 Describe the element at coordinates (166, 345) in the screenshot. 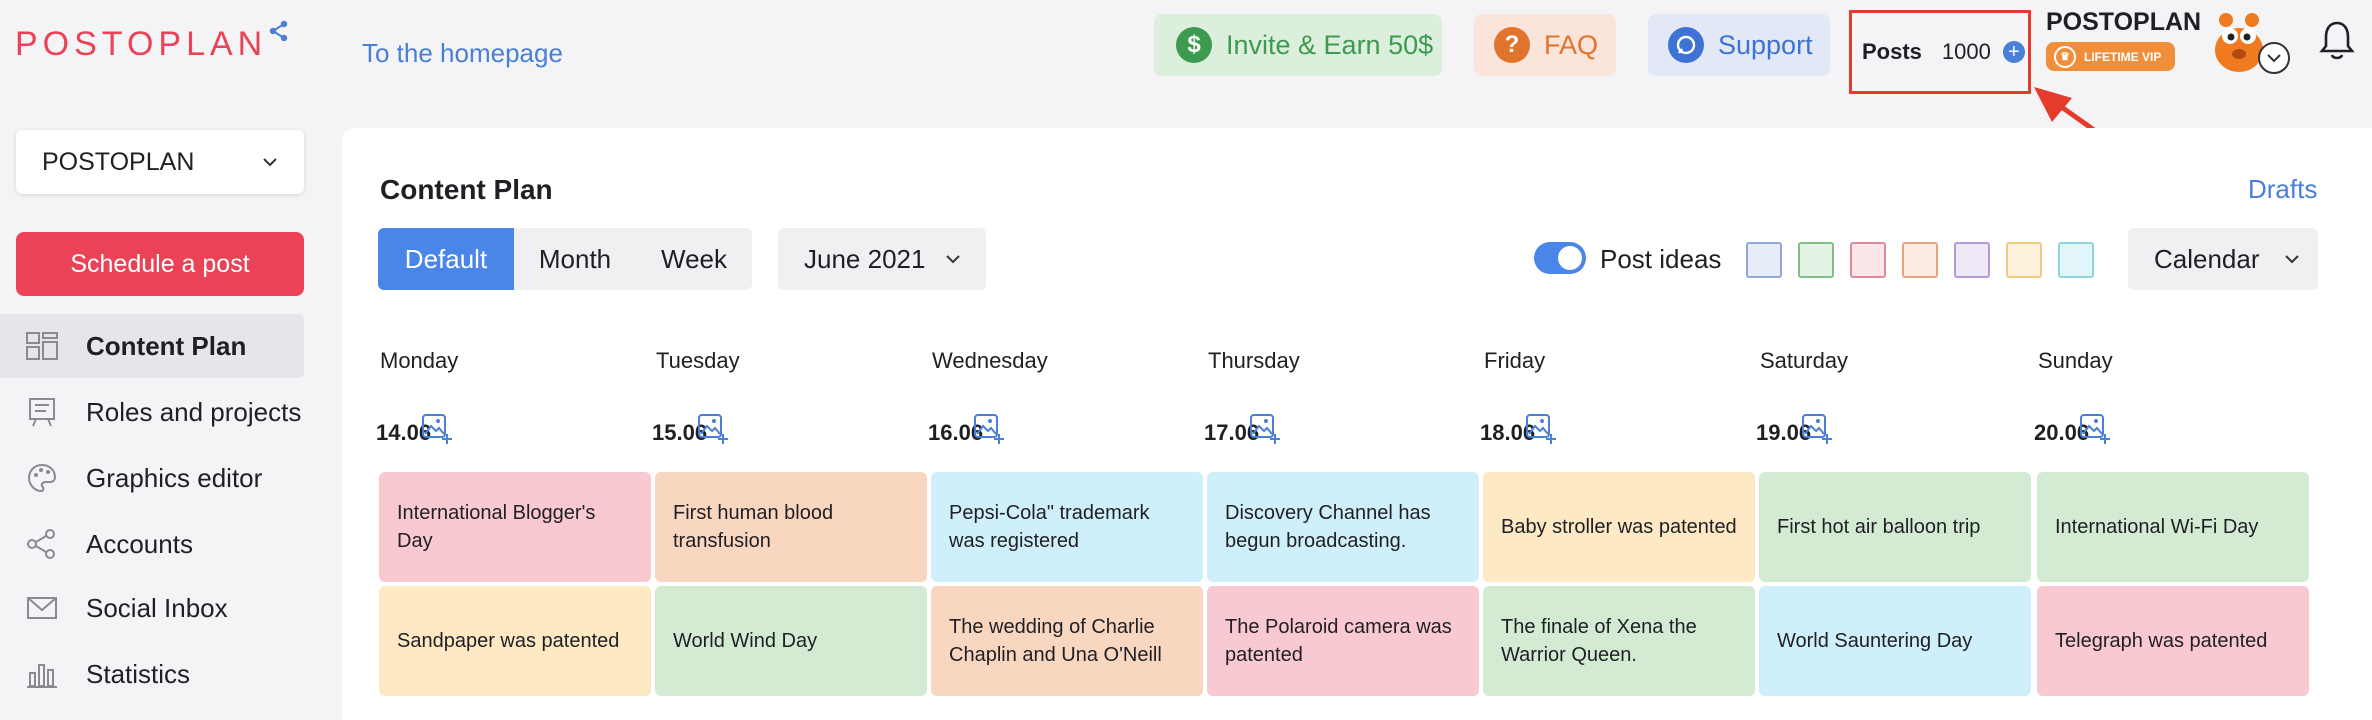

I see `sidebar-item-label: Content Plan` at that location.